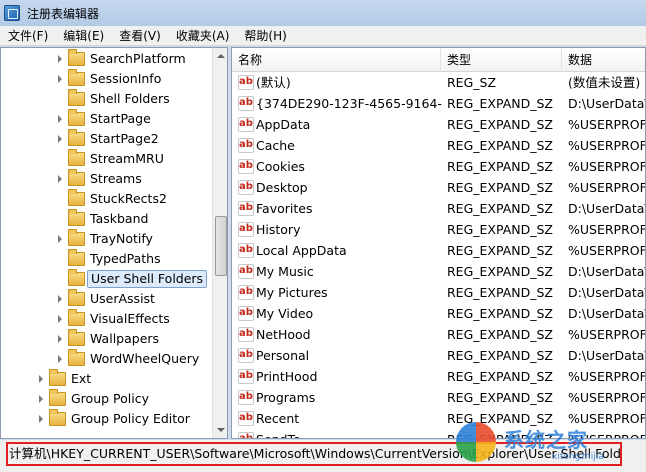 This screenshot has height=472, width=646. Describe the element at coordinates (106, 219) in the screenshot. I see `tree-item: Taskband` at that location.